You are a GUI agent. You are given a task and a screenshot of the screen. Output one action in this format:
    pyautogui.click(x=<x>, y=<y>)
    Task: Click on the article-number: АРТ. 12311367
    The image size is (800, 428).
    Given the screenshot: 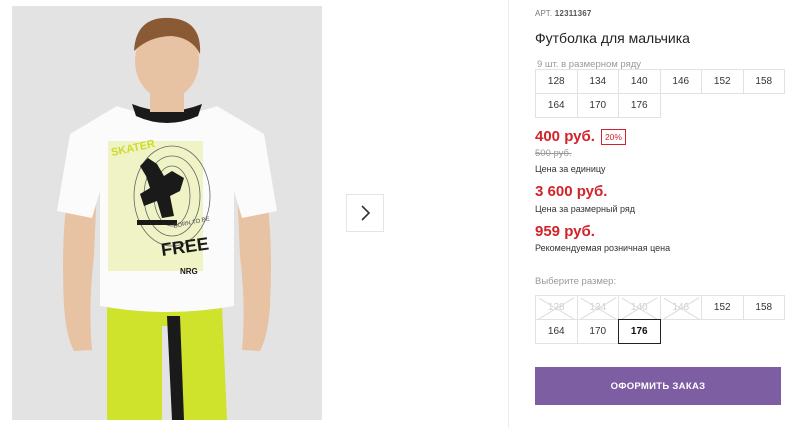 What is the action you would take?
    pyautogui.click(x=563, y=13)
    